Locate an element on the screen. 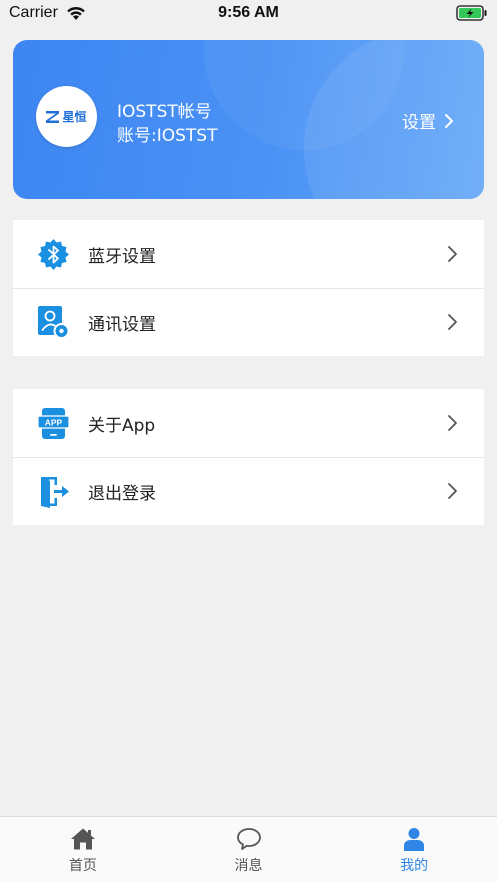 This screenshot has height=883, width=497. tab-home: 首页 is located at coordinates (83, 850).